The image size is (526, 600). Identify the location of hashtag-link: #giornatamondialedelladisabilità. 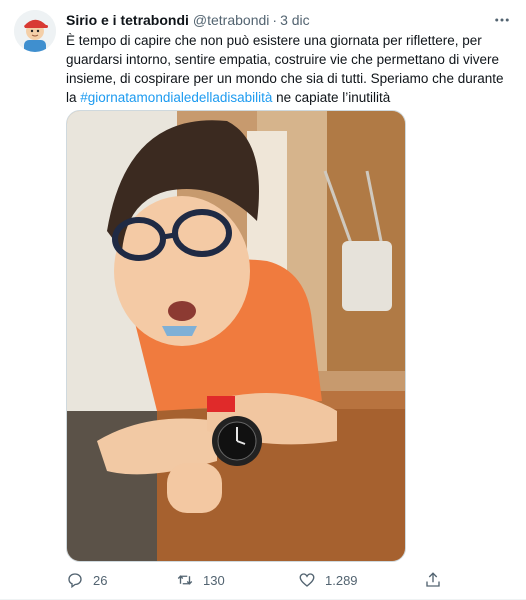
(176, 97).